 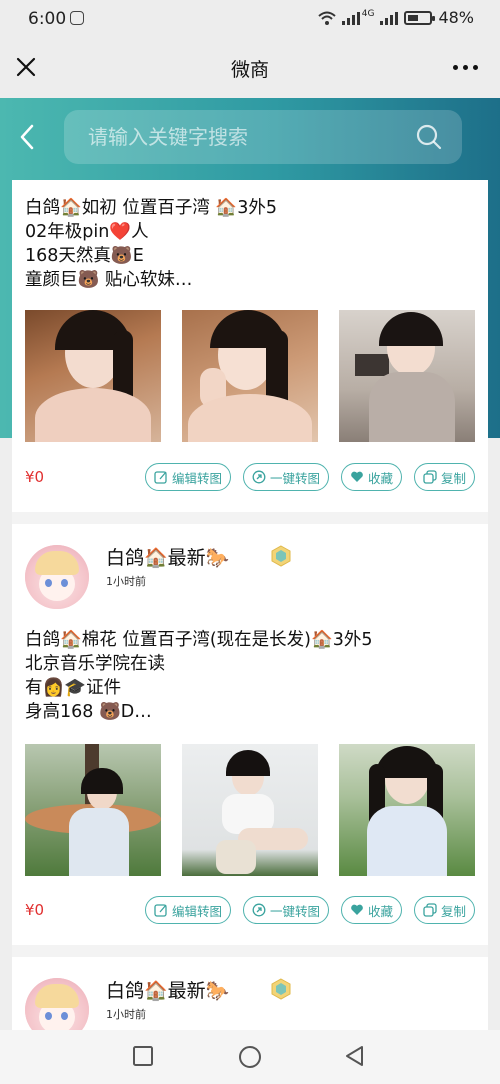 I want to click on system-nav-bar, so click(x=250, y=1057).